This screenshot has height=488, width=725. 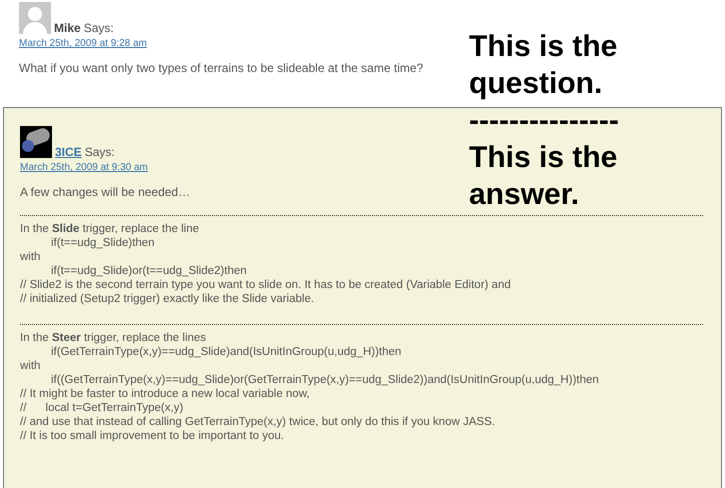 I want to click on code-line: if(t==udg_Slide)then, so click(x=103, y=243).